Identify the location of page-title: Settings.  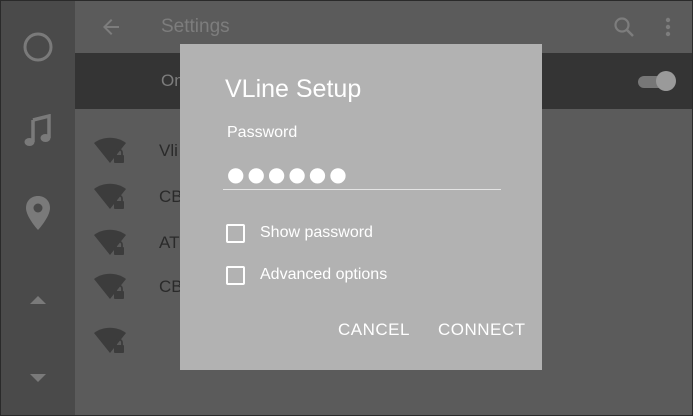
(195, 26).